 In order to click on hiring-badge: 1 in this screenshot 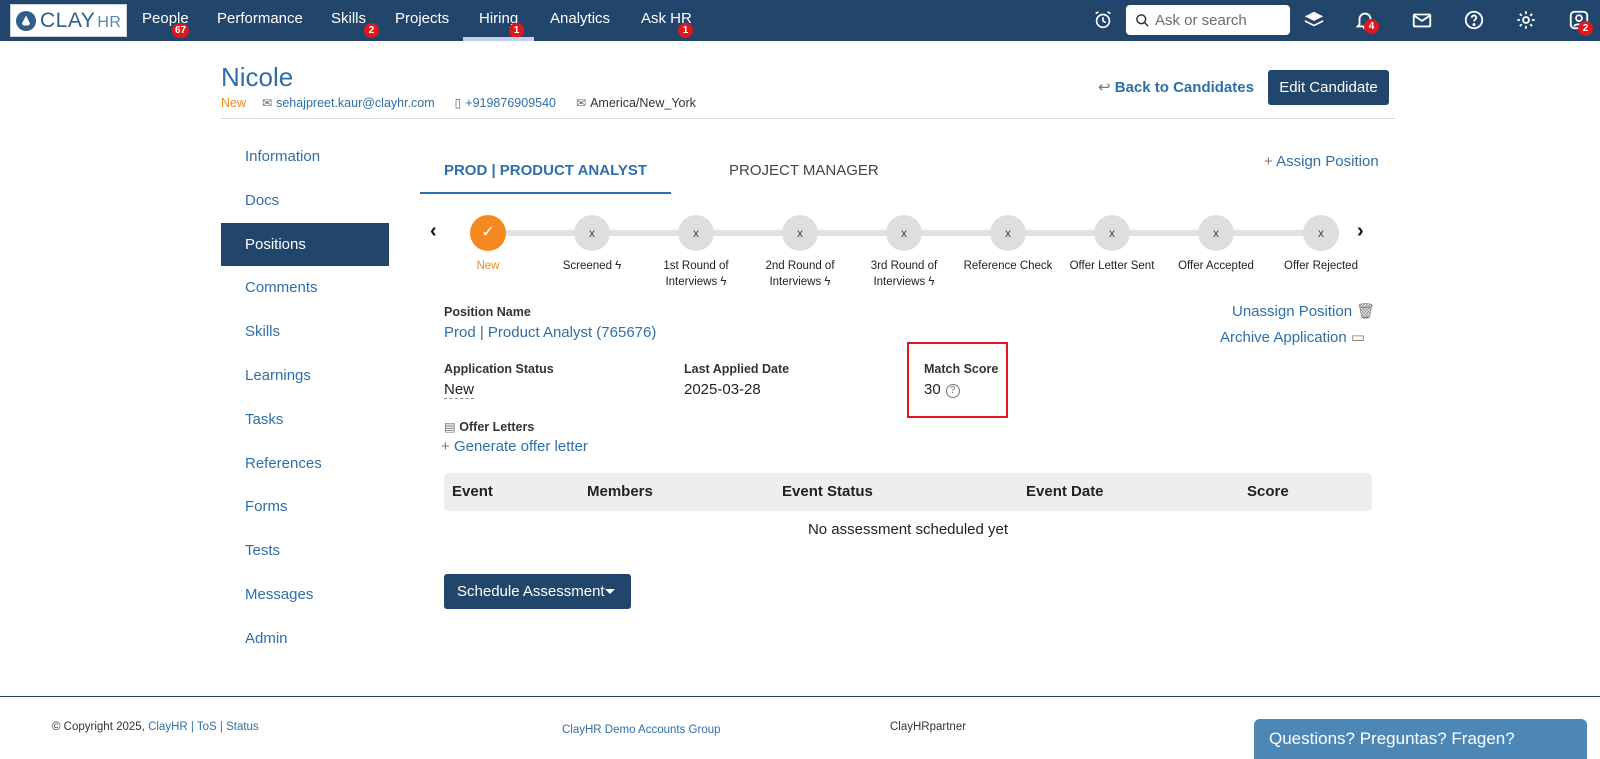, I will do `click(516, 30)`.